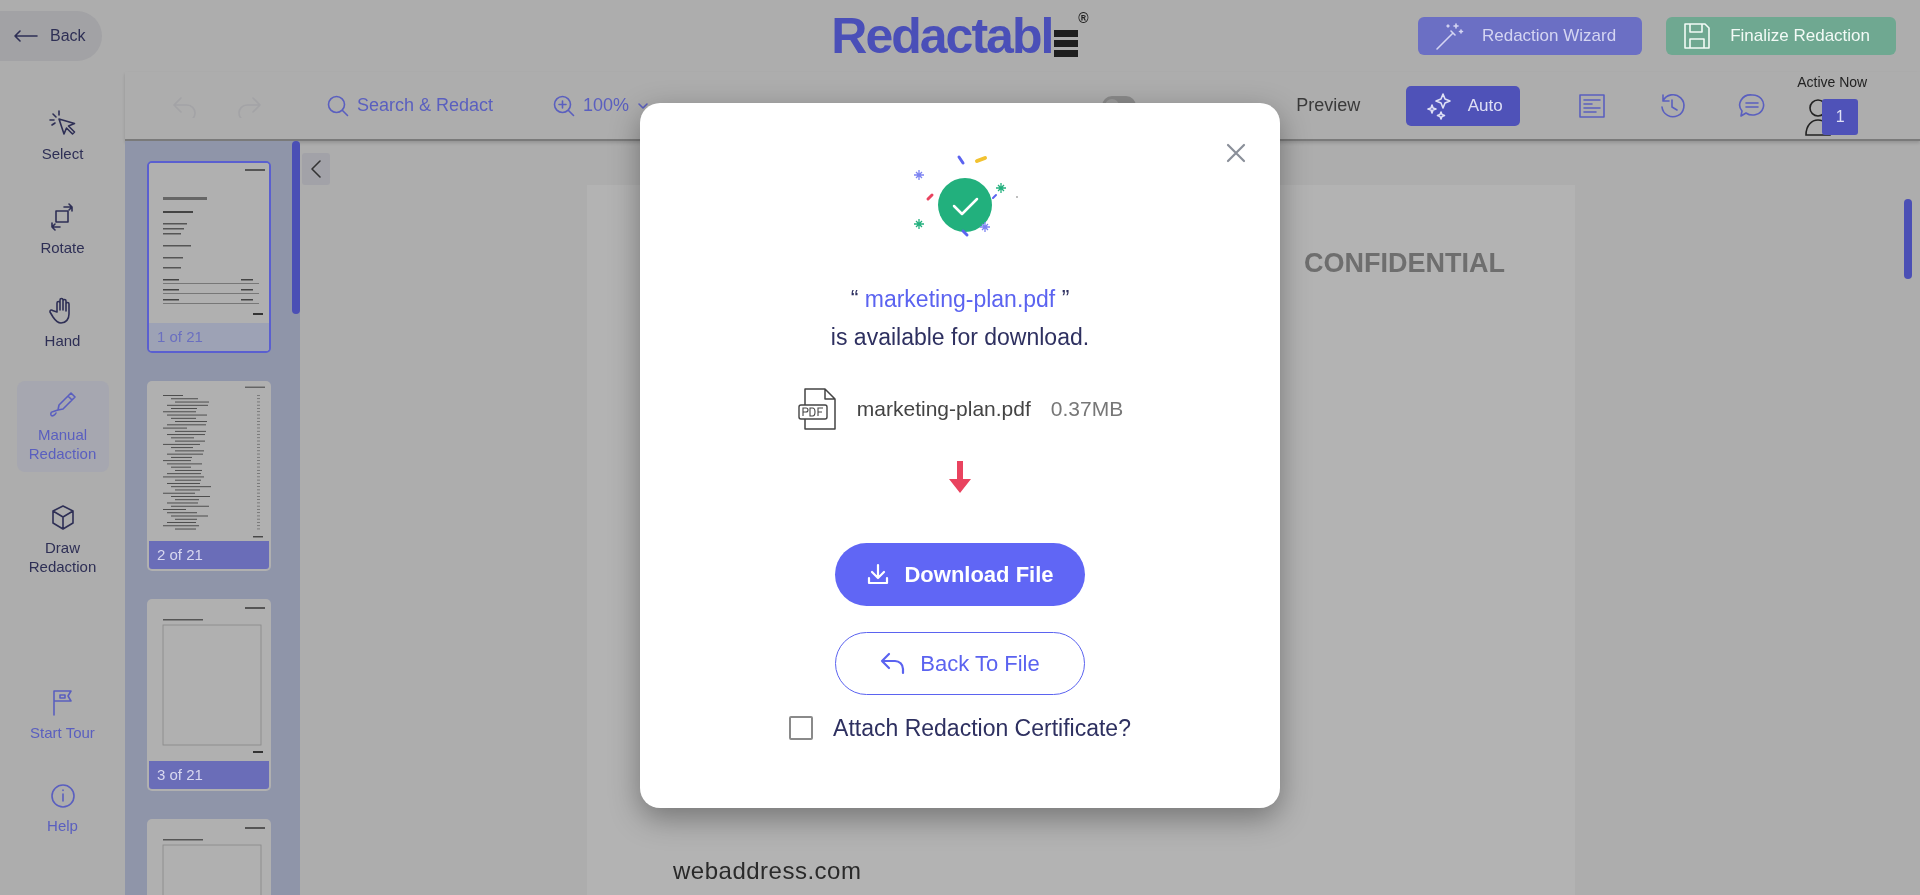  I want to click on dialog-message: is available for download., so click(960, 337).